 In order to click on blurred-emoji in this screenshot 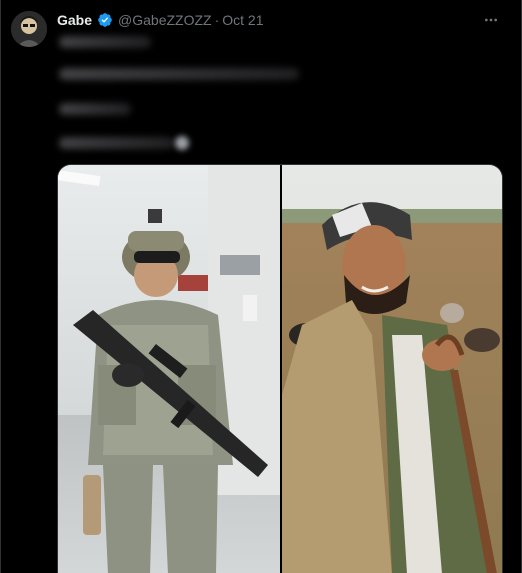, I will do `click(182, 143)`.